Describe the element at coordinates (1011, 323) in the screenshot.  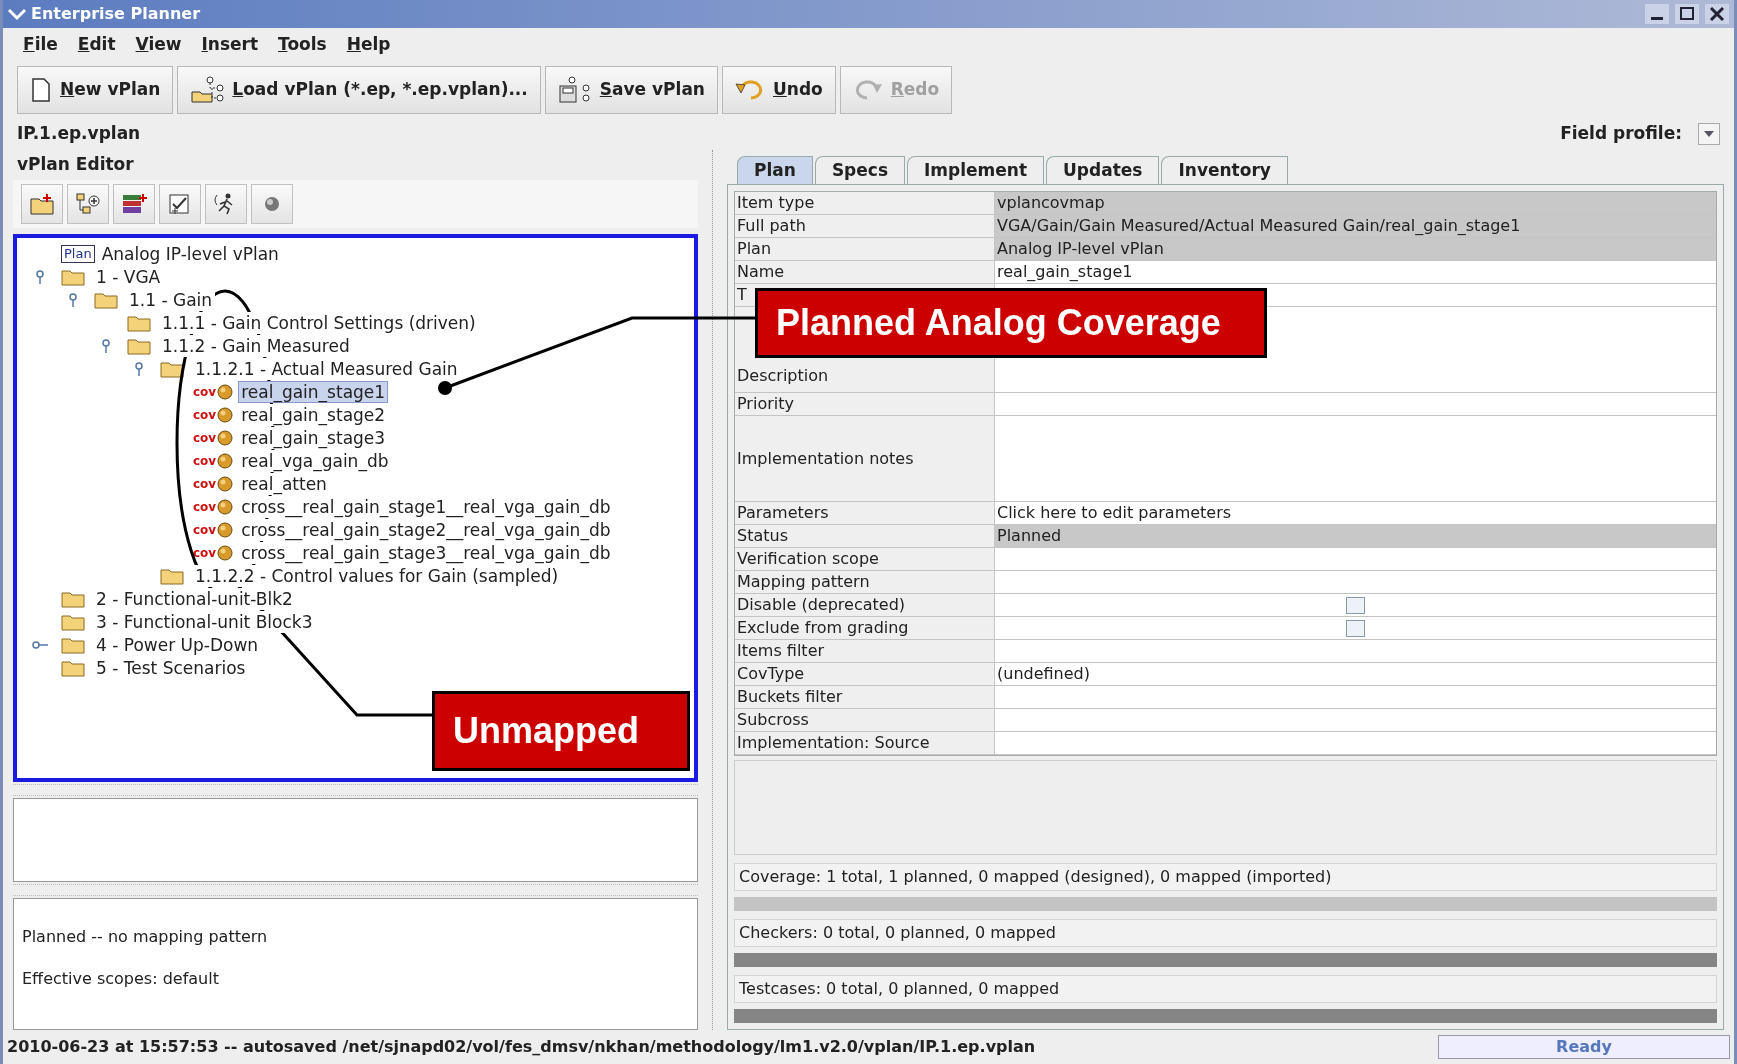
I see `callout-label: Planned Analog Coverage` at that location.